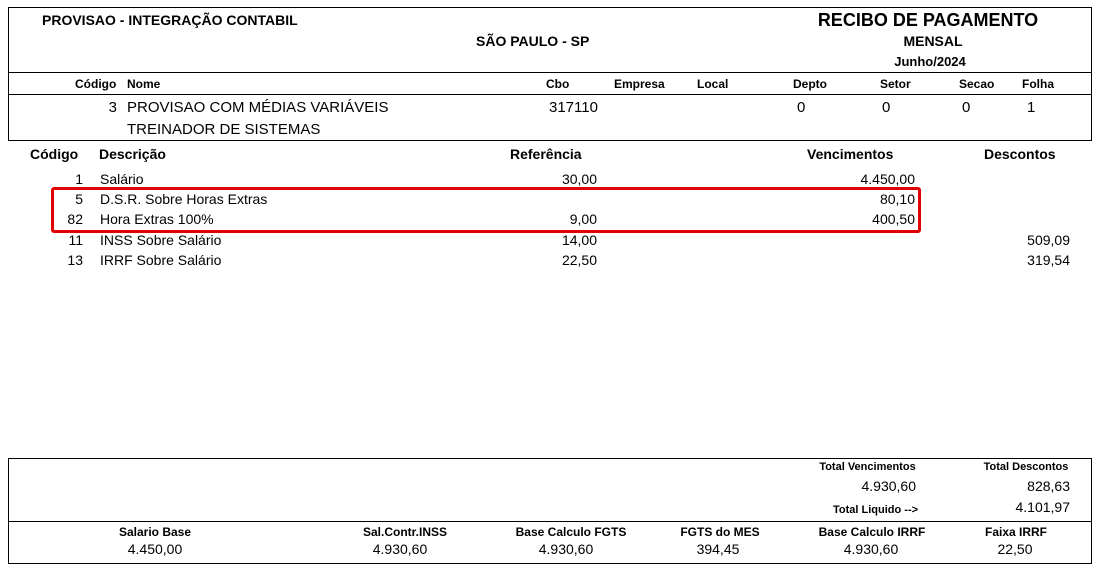 This screenshot has height=568, width=1098. Describe the element at coordinates (558, 84) in the screenshot. I see `emp-header-cbo: Cbo` at that location.